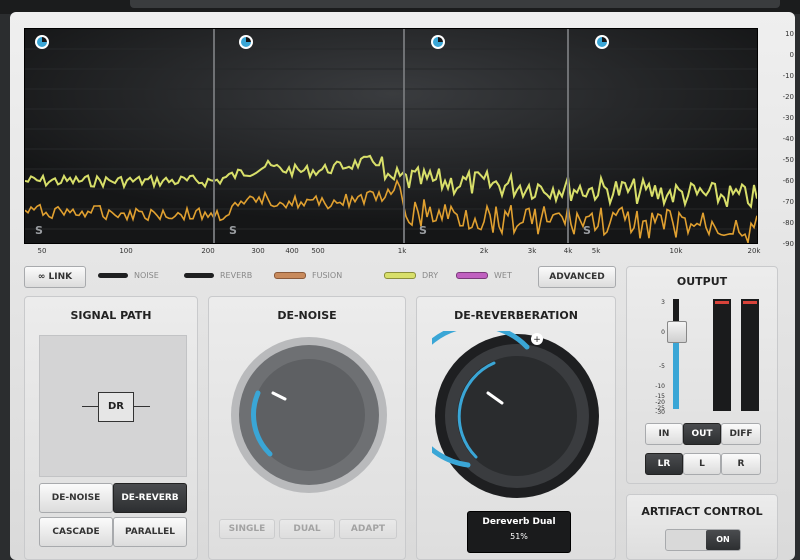  What do you see at coordinates (750, 355) in the screenshot?
I see `meter-right` at bounding box center [750, 355].